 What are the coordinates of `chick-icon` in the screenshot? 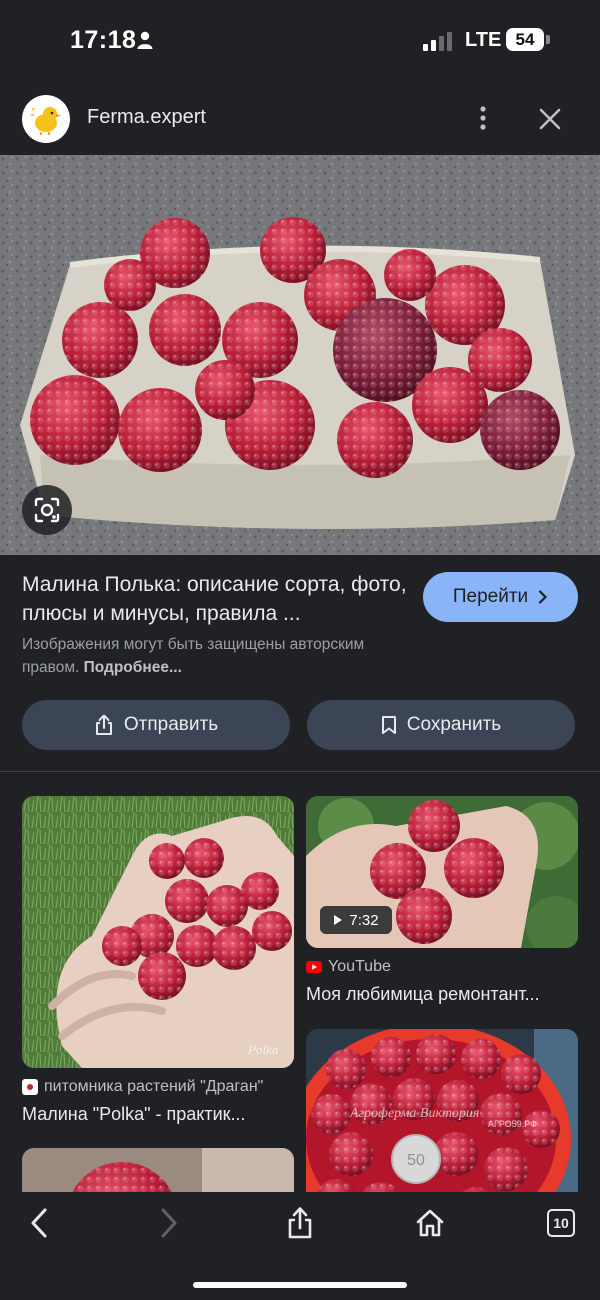 It's located at (46, 121).